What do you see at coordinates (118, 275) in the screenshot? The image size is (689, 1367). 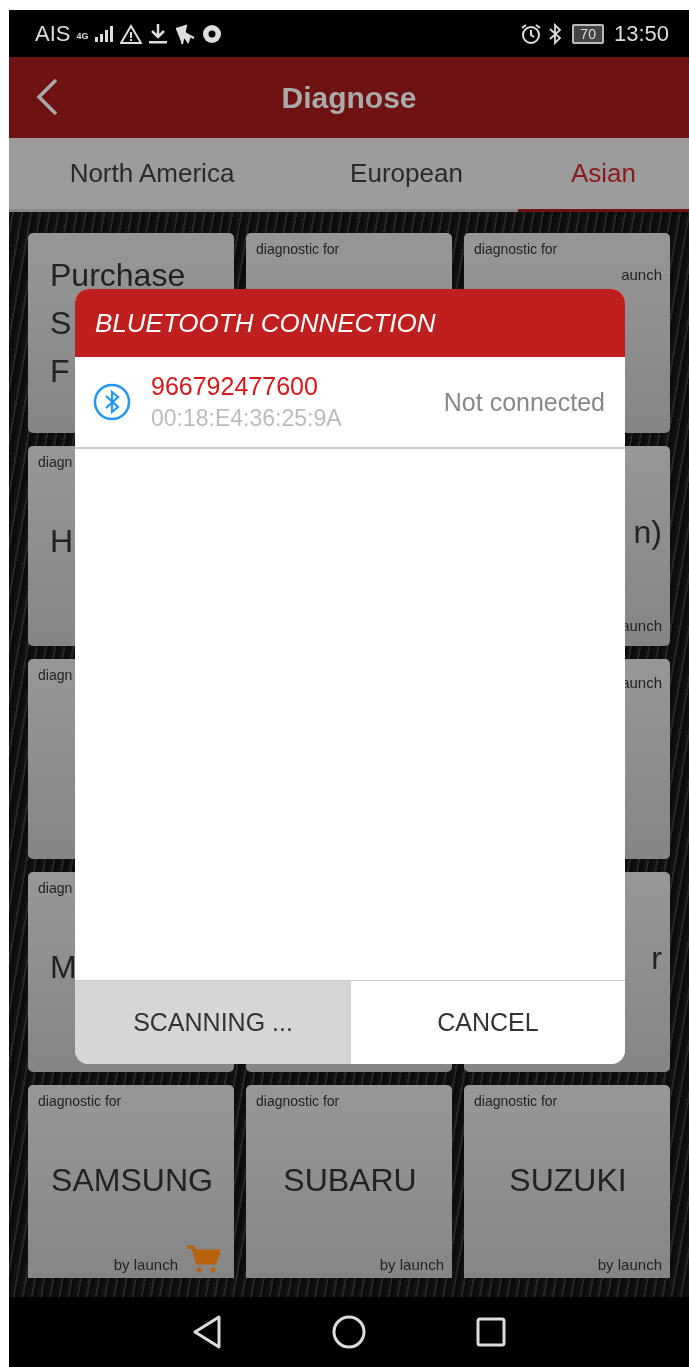 I see `brand-name: Purchase` at bounding box center [118, 275].